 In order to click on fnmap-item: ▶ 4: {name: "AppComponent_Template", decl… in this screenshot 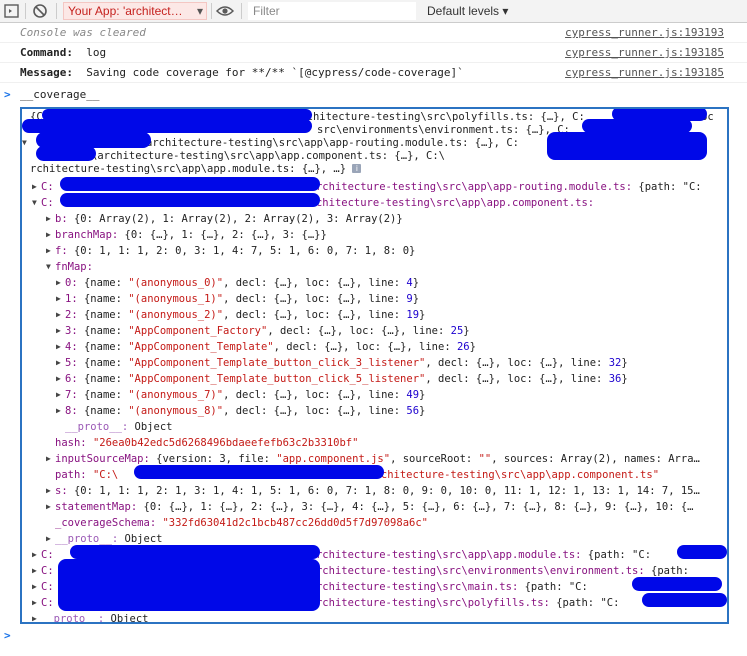, I will do `click(266, 347)`.